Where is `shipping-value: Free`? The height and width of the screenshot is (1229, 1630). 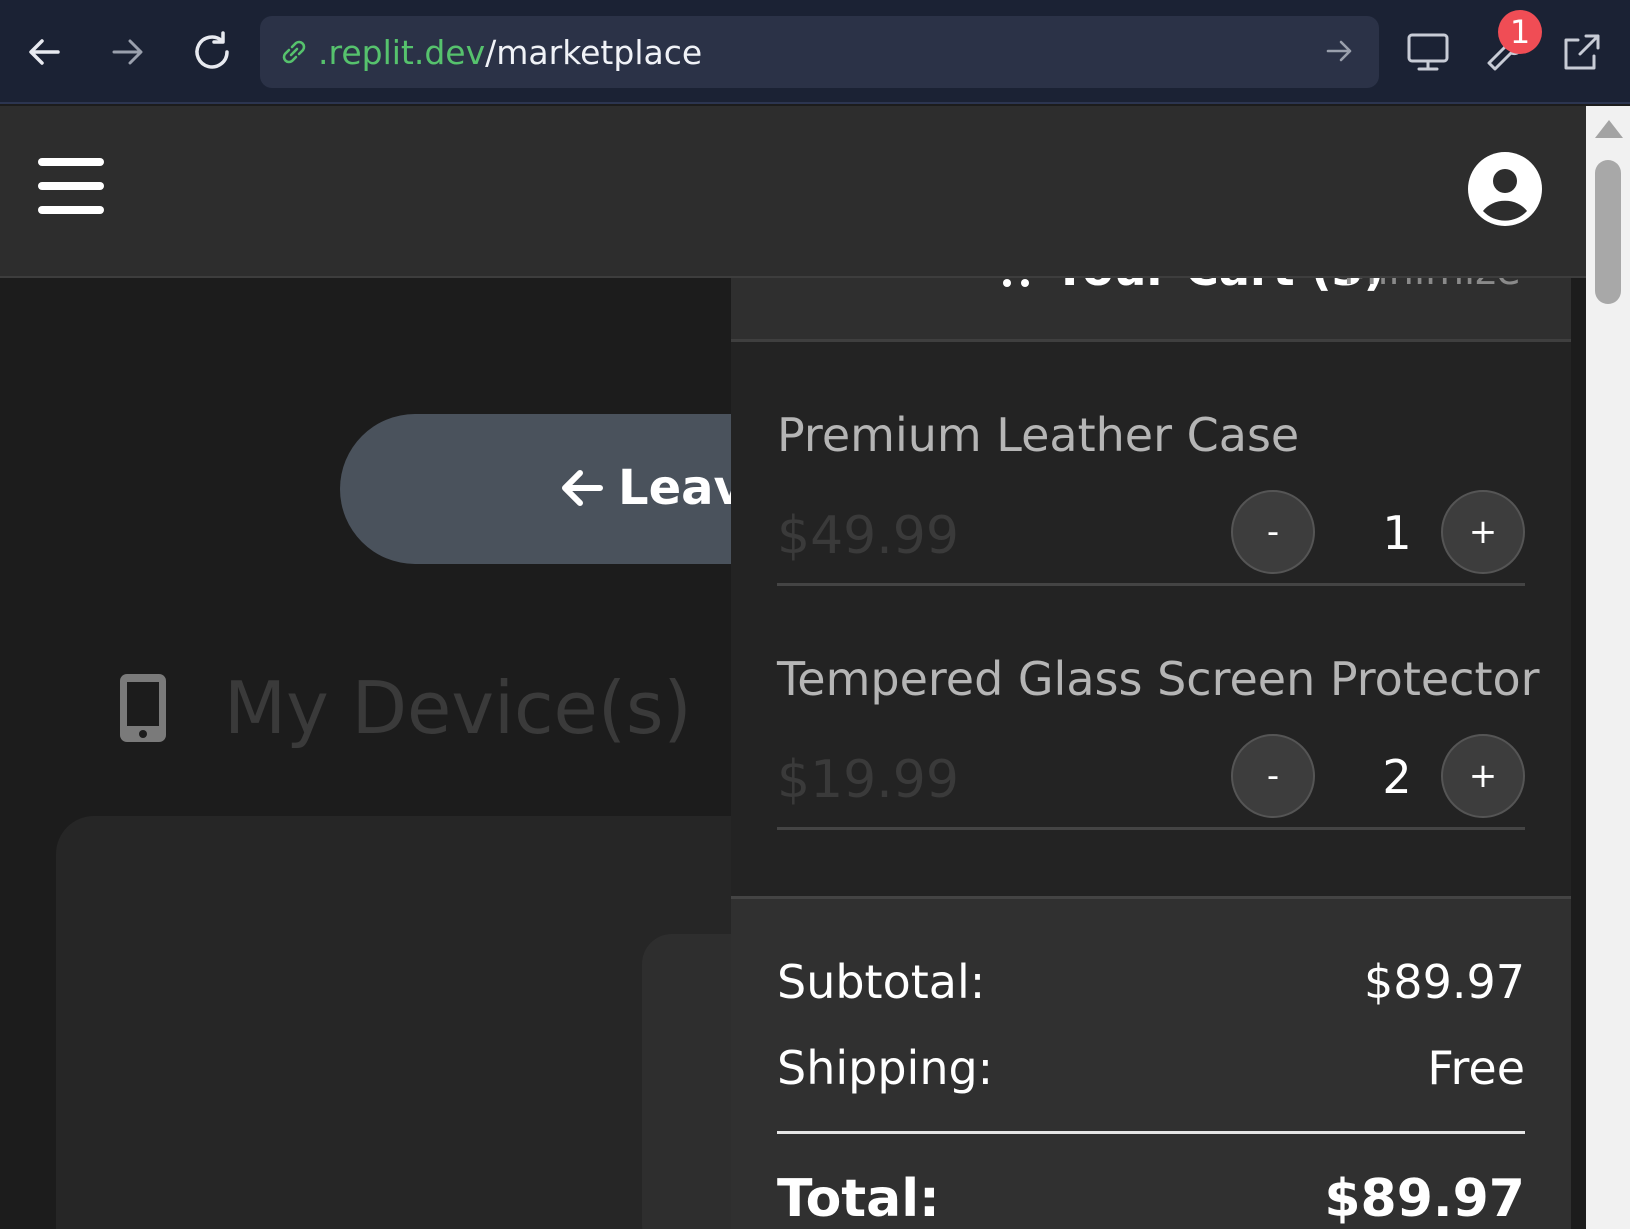
shipping-value: Free is located at coordinates (1476, 1068).